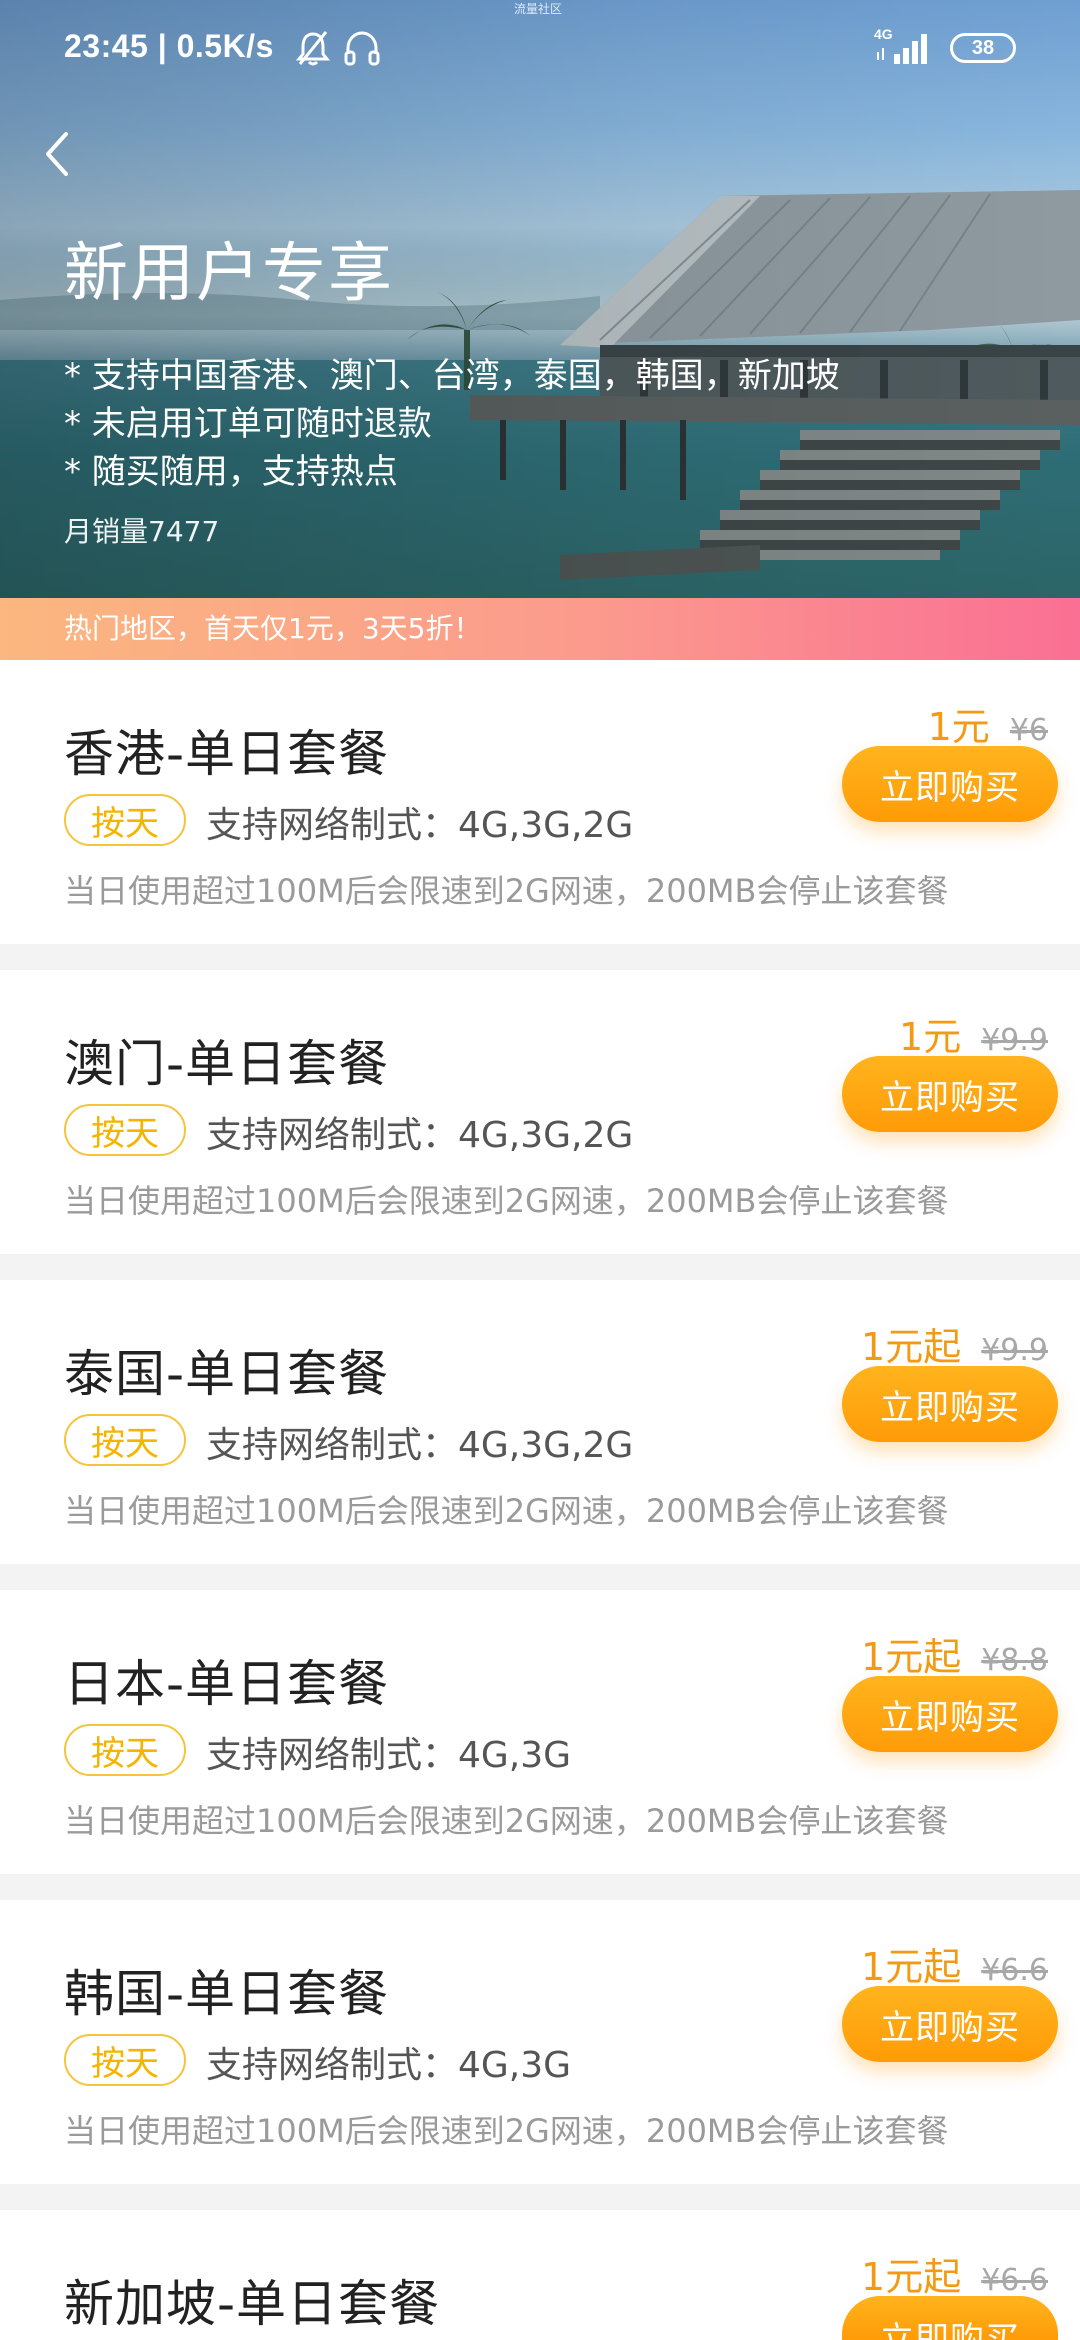 The height and width of the screenshot is (2340, 1080). I want to click on page-title: 新用户专享, so click(229, 274).